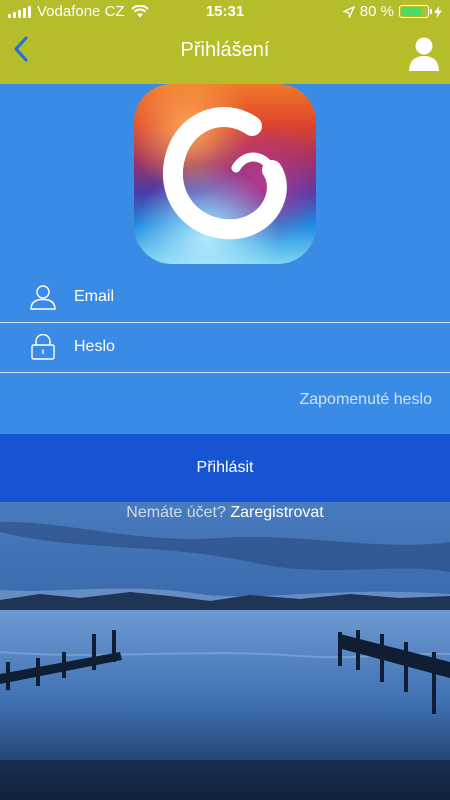  Describe the element at coordinates (176, 512) in the screenshot. I see `register-prompt: Nemáte účet?` at that location.